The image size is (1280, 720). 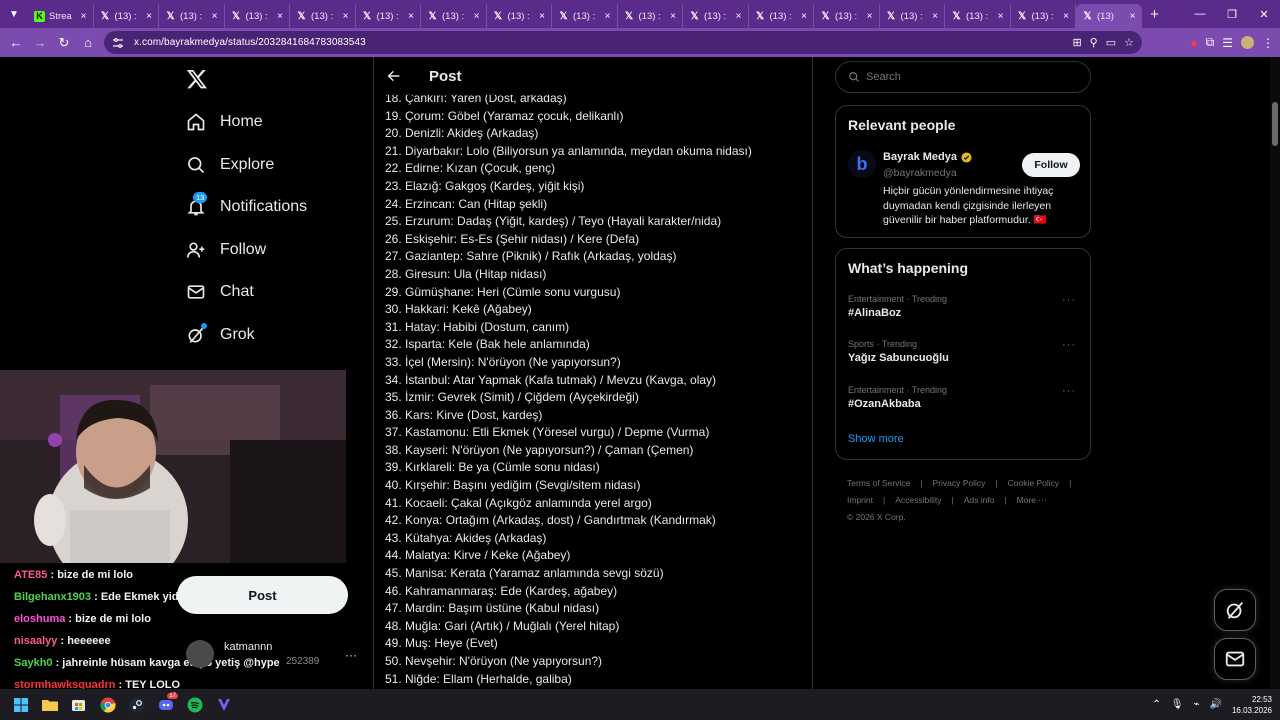 What do you see at coordinates (16, 43) in the screenshot?
I see `back-button: ←` at bounding box center [16, 43].